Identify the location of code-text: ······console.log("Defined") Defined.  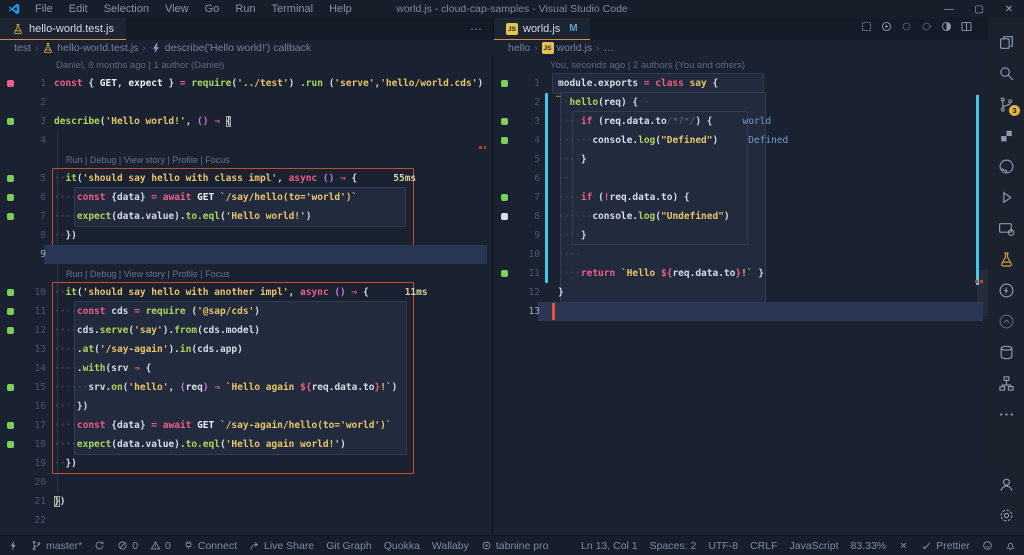
(673, 140).